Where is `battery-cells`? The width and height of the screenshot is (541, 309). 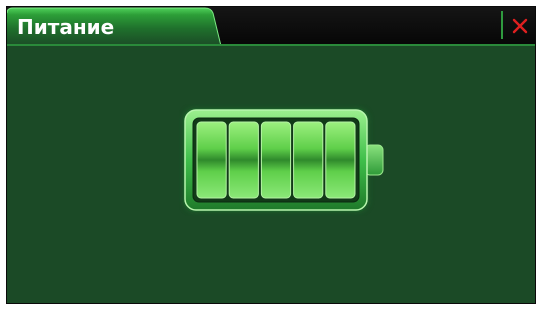 battery-cells is located at coordinates (276, 160).